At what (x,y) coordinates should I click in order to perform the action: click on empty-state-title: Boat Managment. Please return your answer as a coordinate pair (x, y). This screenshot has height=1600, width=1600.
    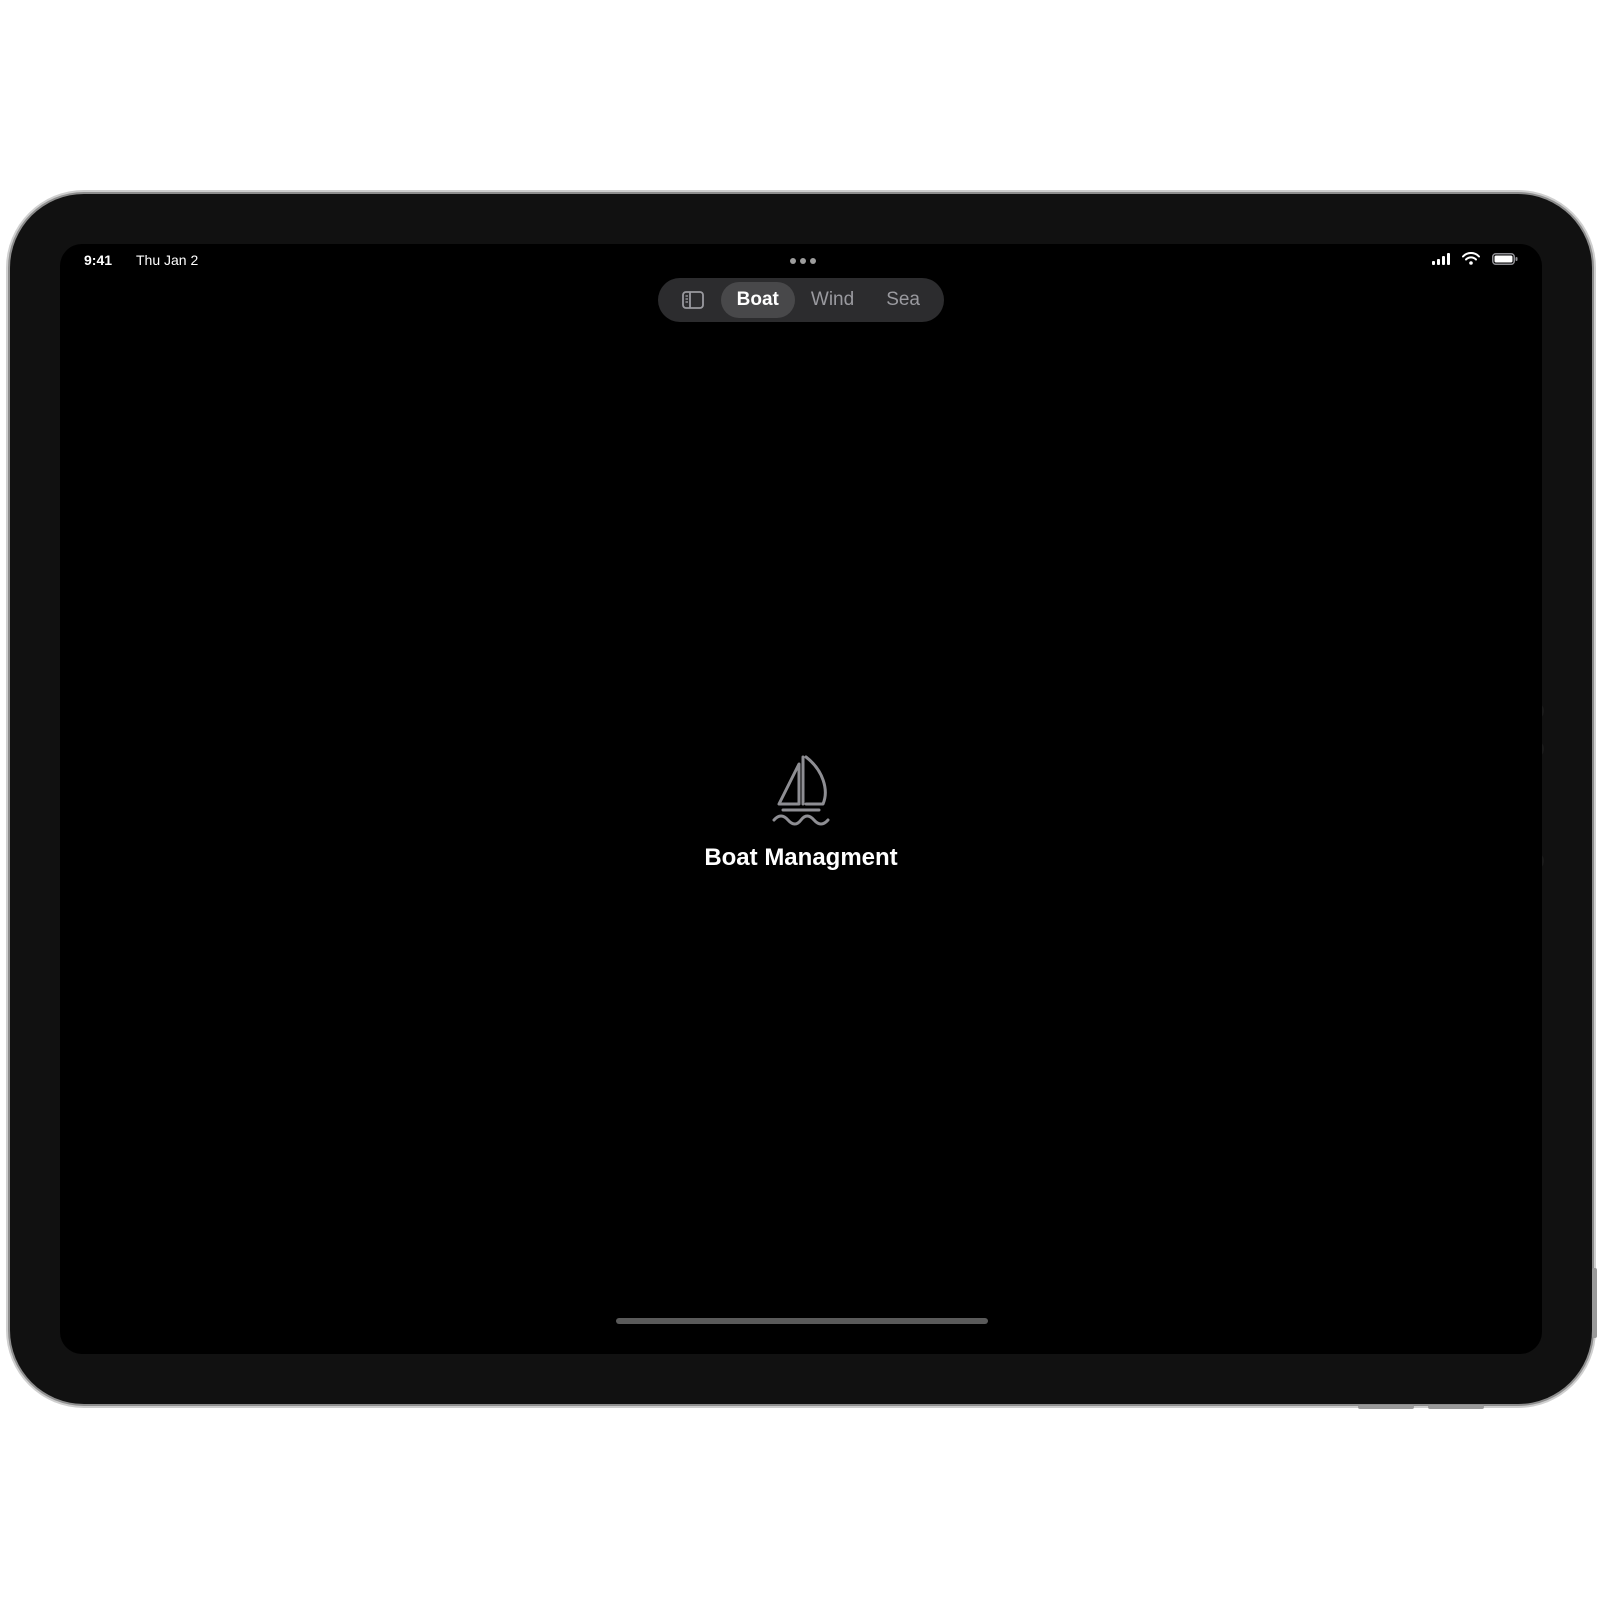
    Looking at the image, I should click on (801, 857).